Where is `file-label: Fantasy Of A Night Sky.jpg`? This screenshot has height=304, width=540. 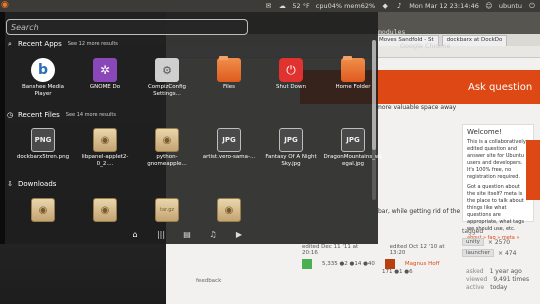 file-label: Fantasy Of A Night Sky.jpg is located at coordinates (291, 160).